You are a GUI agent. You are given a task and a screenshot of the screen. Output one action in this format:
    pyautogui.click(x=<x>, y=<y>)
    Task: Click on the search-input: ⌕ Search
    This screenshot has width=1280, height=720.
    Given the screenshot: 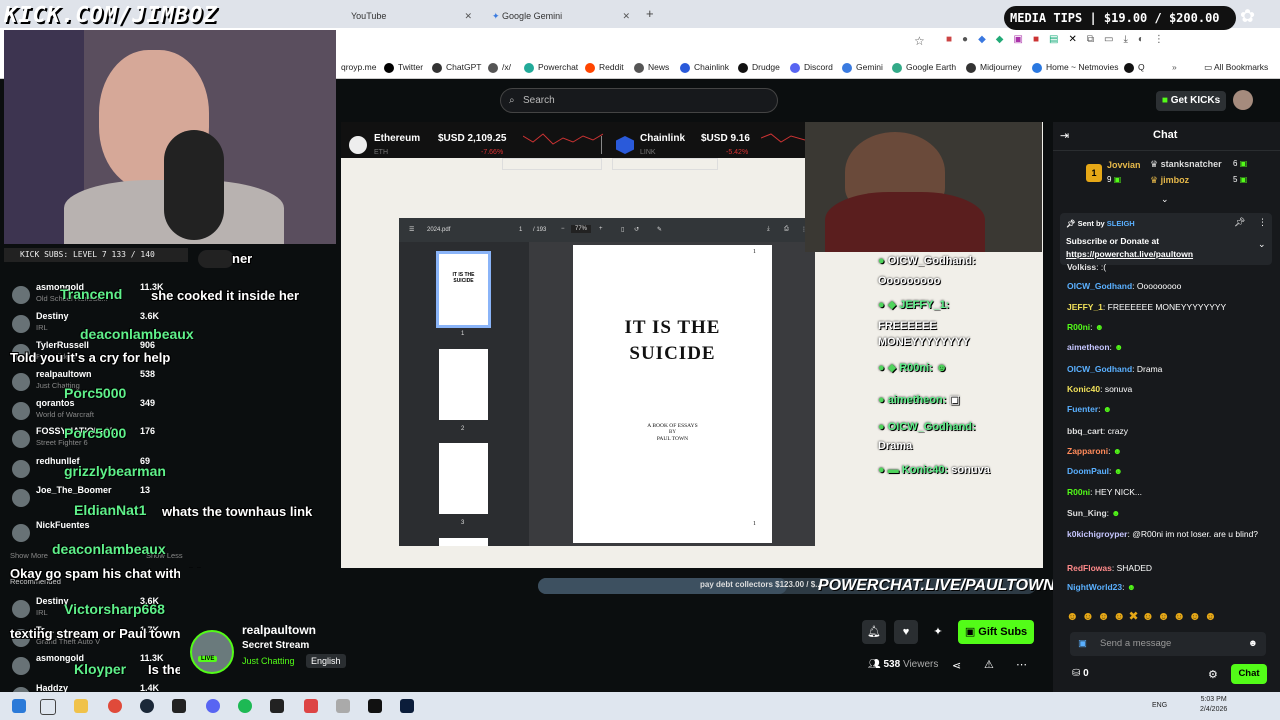 What is the action you would take?
    pyautogui.click(x=639, y=100)
    